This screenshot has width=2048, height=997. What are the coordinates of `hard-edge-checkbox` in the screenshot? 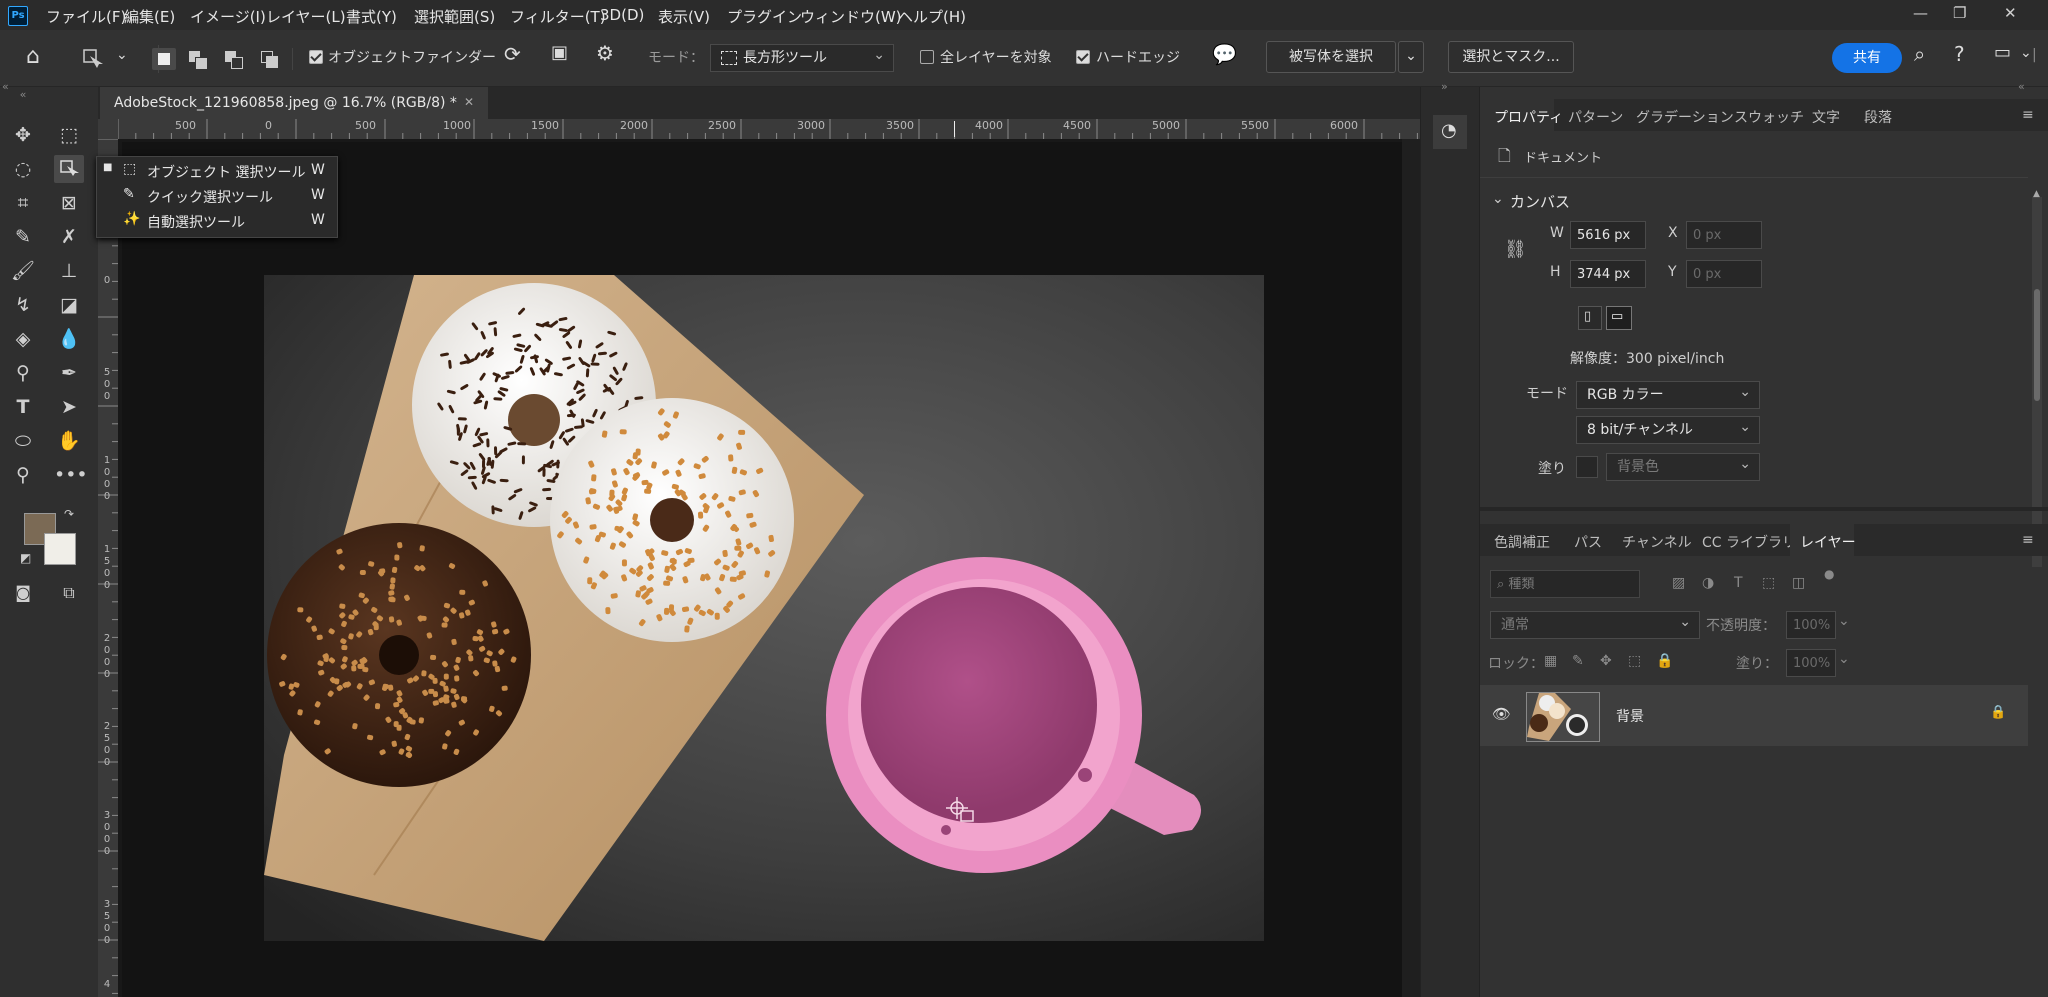 It's located at (1083, 57).